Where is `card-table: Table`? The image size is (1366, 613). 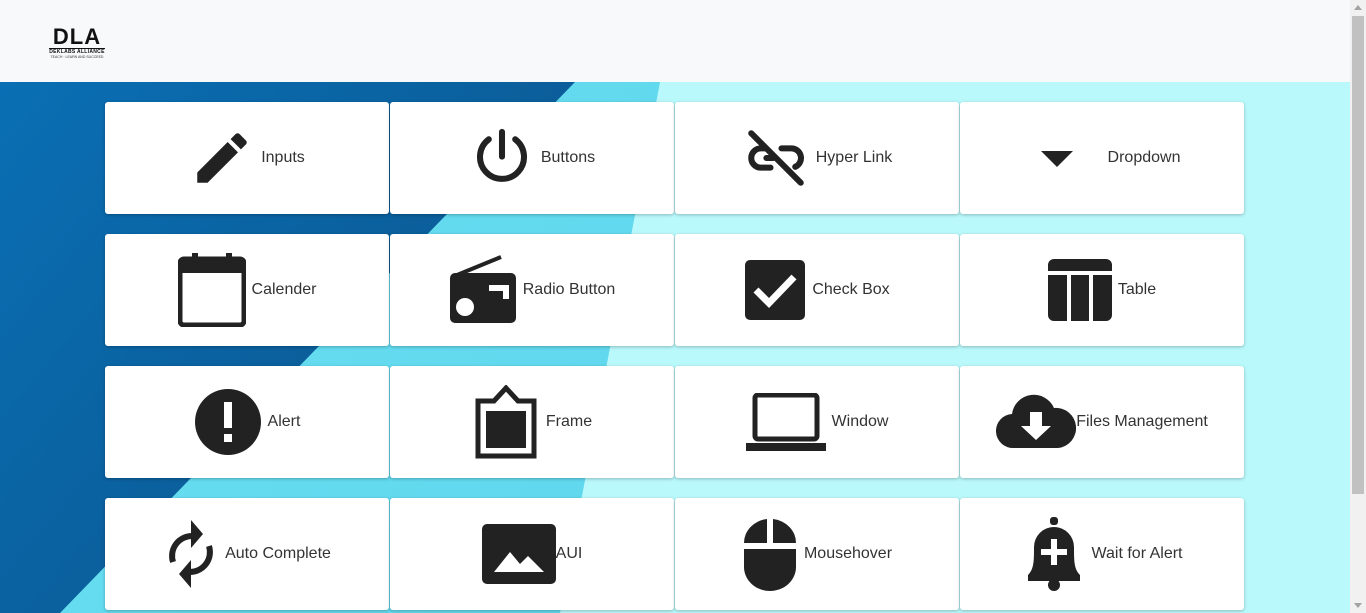
card-table: Table is located at coordinates (1102, 290).